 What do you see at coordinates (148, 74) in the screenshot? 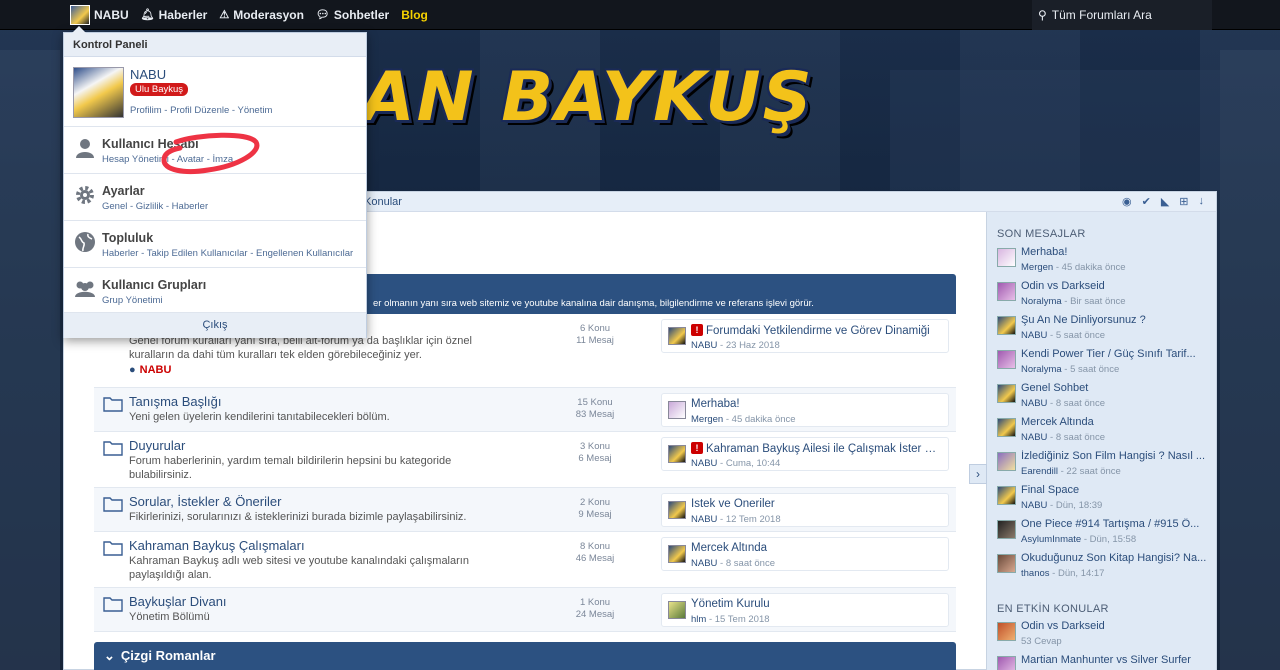
I see `profile-name: NABU` at bounding box center [148, 74].